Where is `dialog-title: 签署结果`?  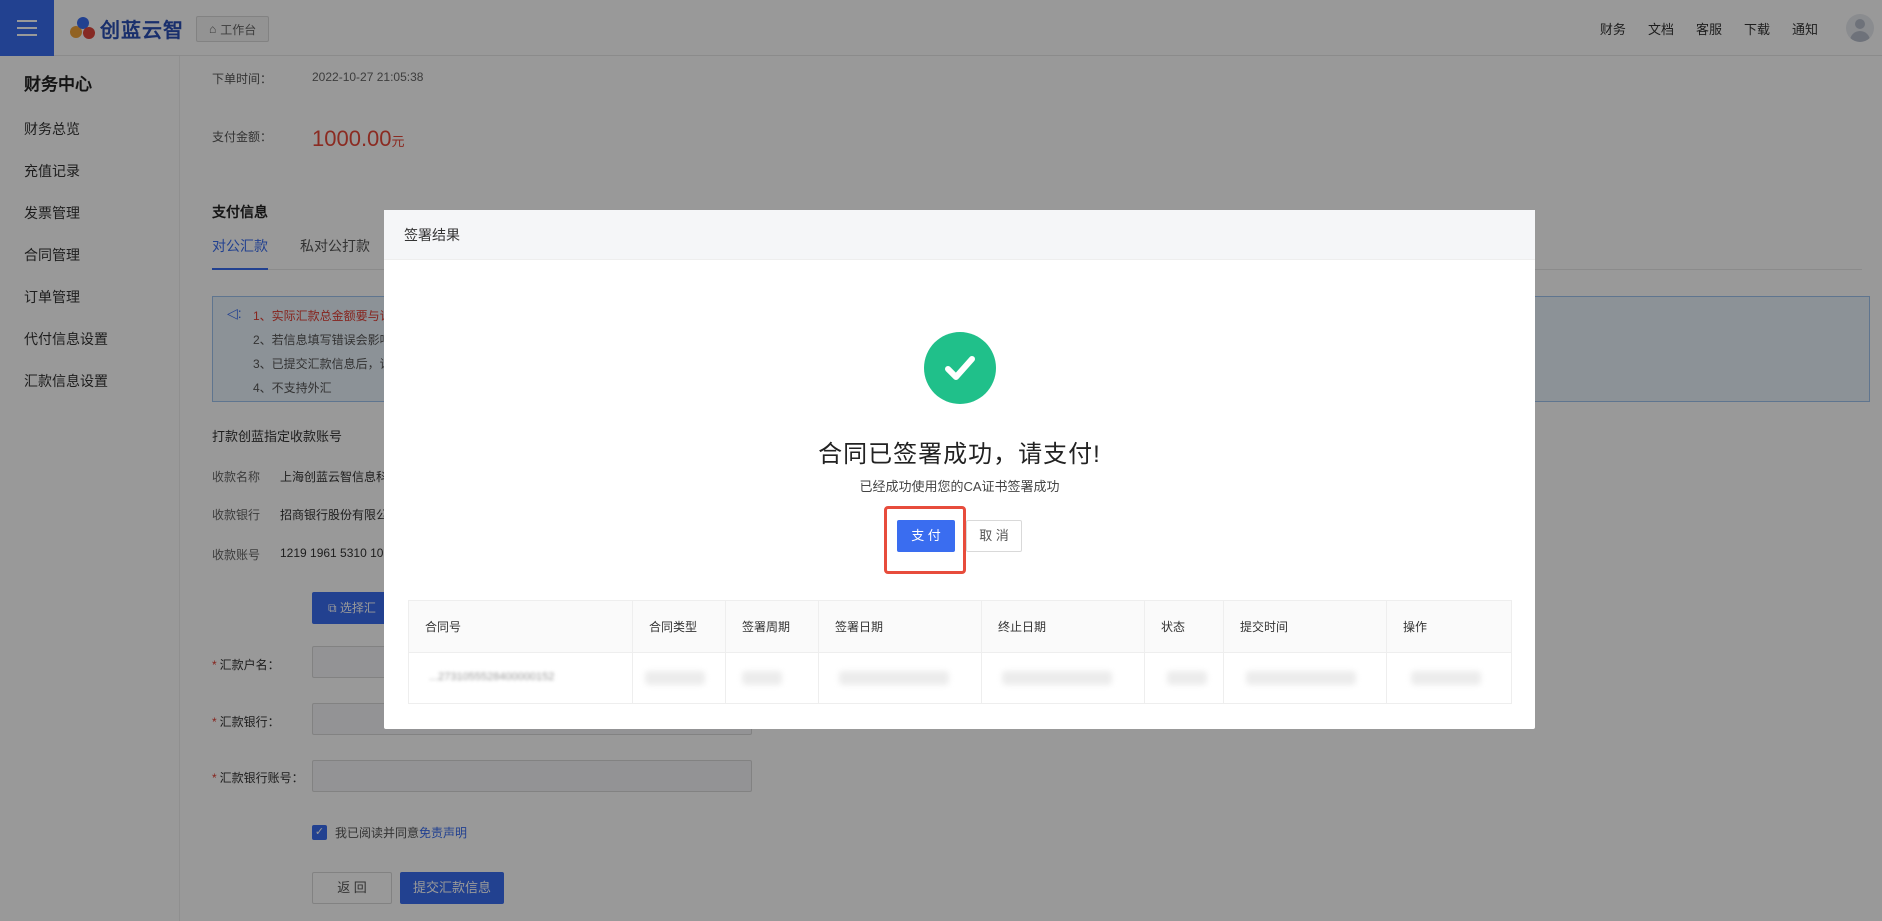
dialog-title: 签署结果 is located at coordinates (959, 235).